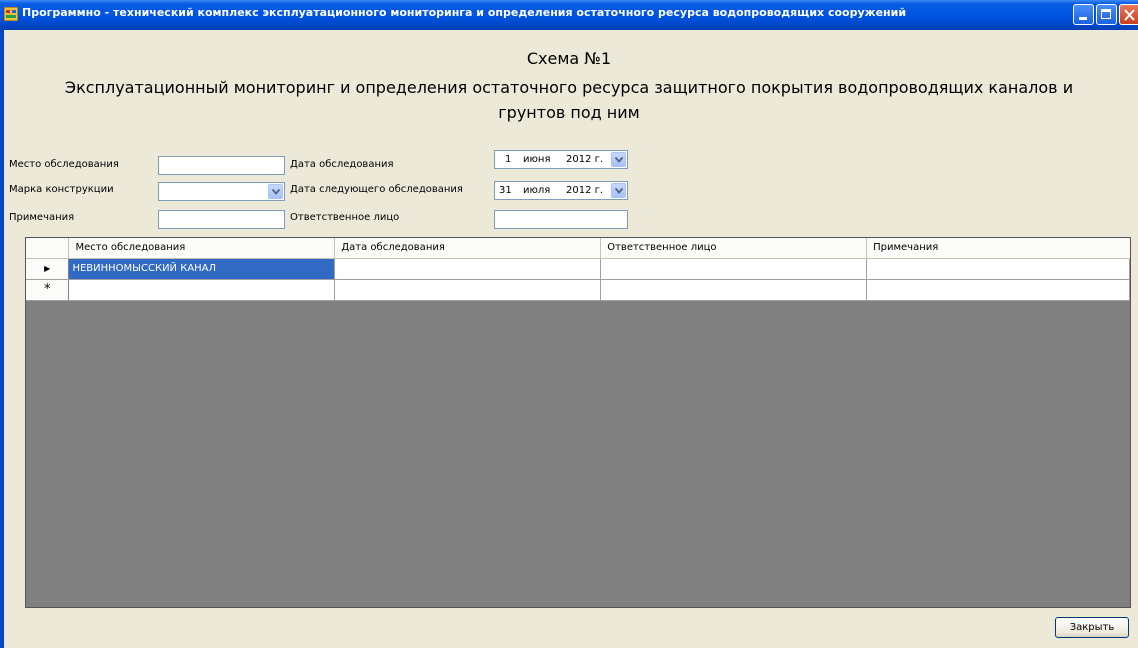 The width and height of the screenshot is (1138, 648). I want to click on brand-dropdown-button, so click(275, 191).